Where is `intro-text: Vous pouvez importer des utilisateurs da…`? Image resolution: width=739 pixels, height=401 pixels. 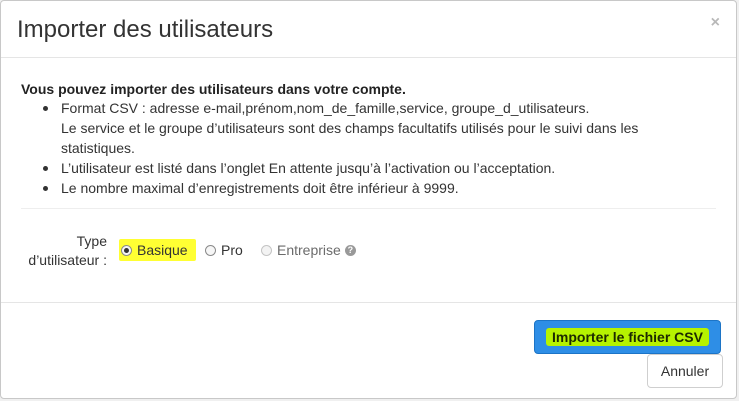
intro-text: Vous pouvez importer des utilisateurs da… is located at coordinates (213, 89).